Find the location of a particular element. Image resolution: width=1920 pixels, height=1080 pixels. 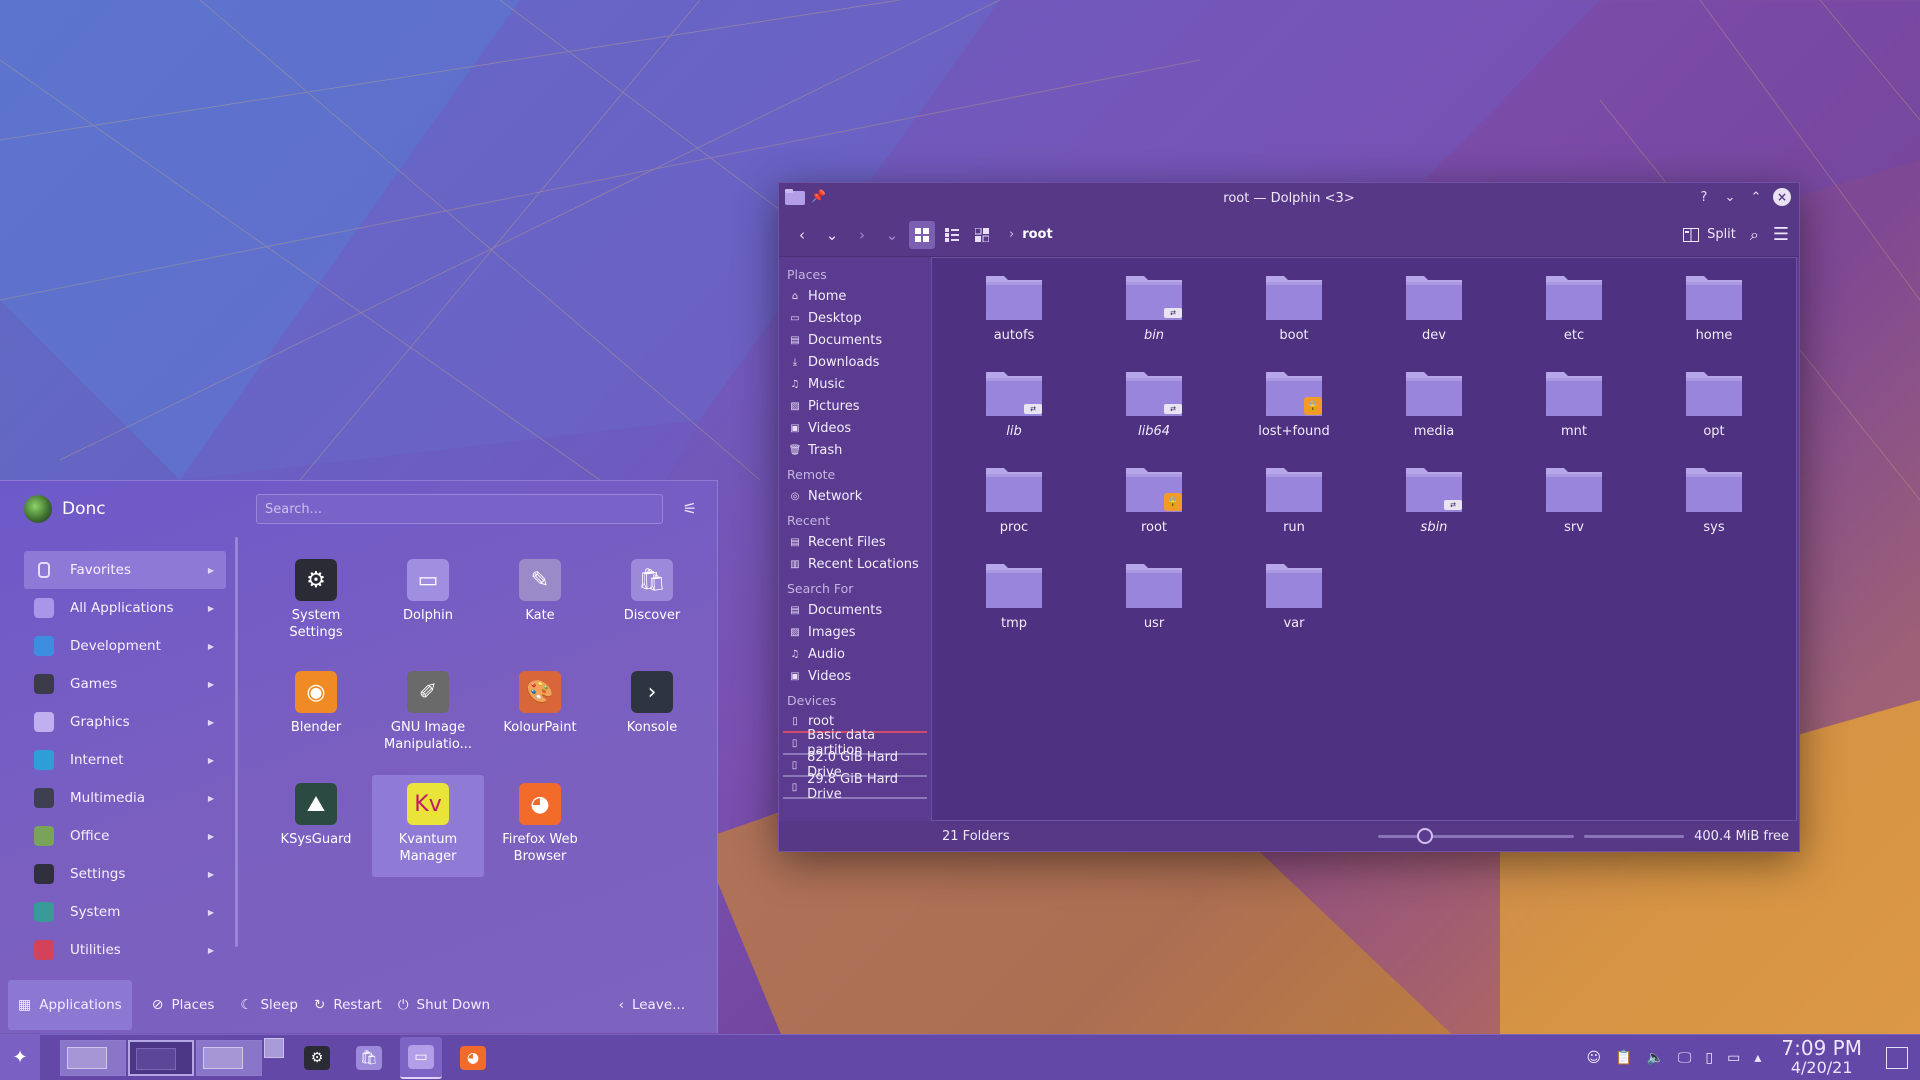

places-item: ▯ 29.8 GiB Hard Drive is located at coordinates (855, 787).